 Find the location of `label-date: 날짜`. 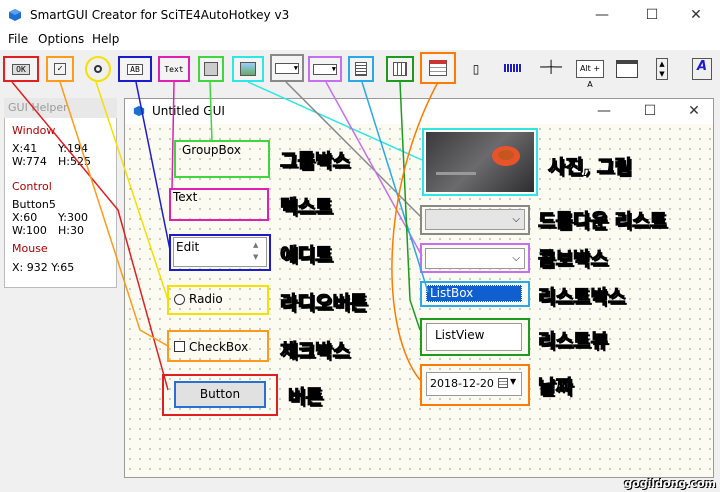

label-date: 날짜 is located at coordinates (556, 387).